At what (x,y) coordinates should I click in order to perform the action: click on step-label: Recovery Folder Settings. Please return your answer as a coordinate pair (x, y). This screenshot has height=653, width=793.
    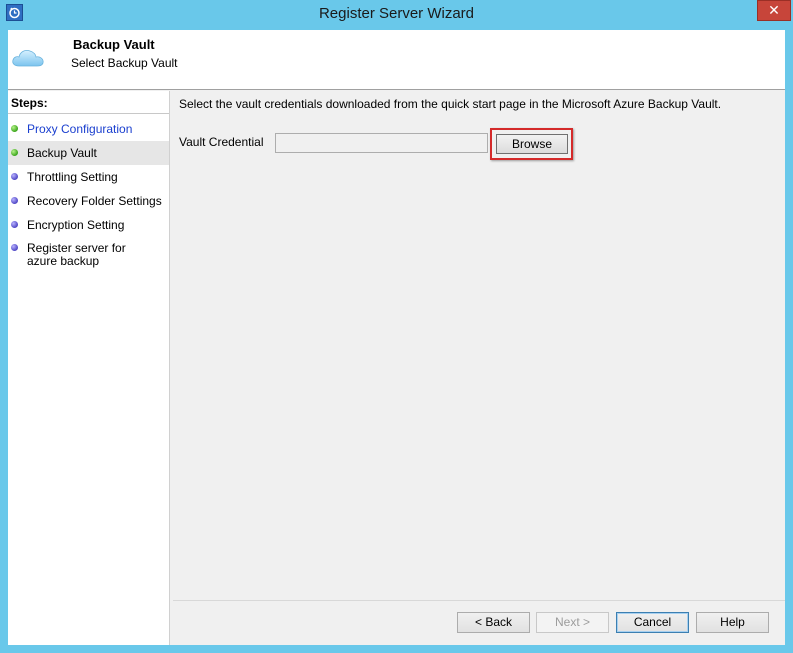
    Looking at the image, I should click on (94, 201).